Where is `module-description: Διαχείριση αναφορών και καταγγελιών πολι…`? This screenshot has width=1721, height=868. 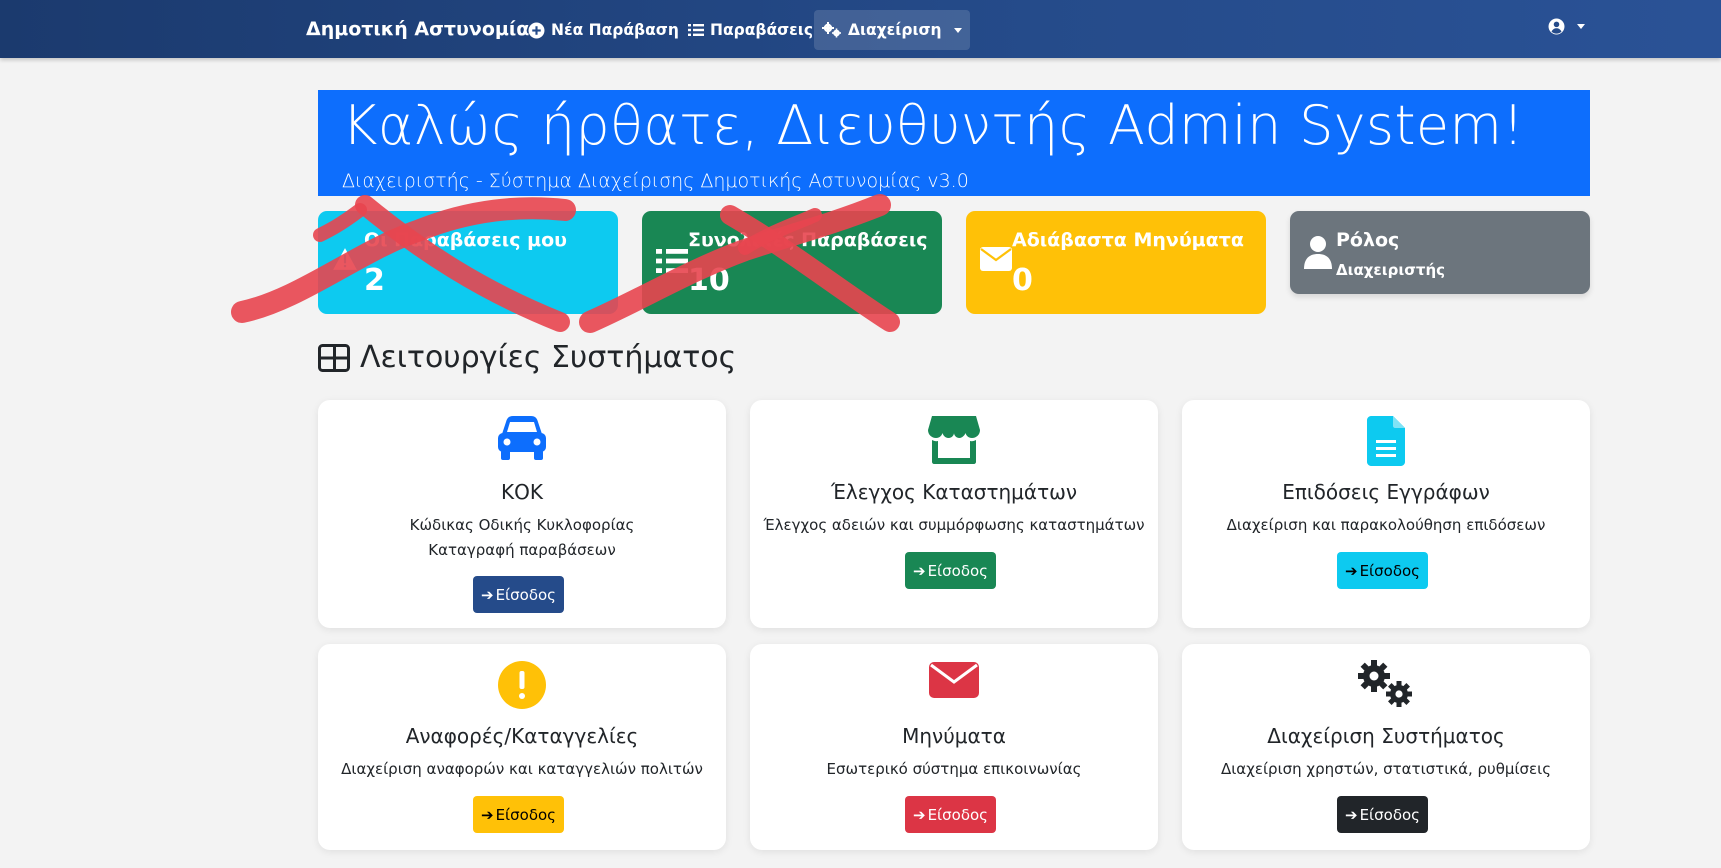
module-description: Διαχείριση αναφορών και καταγγελιών πολι… is located at coordinates (522, 769).